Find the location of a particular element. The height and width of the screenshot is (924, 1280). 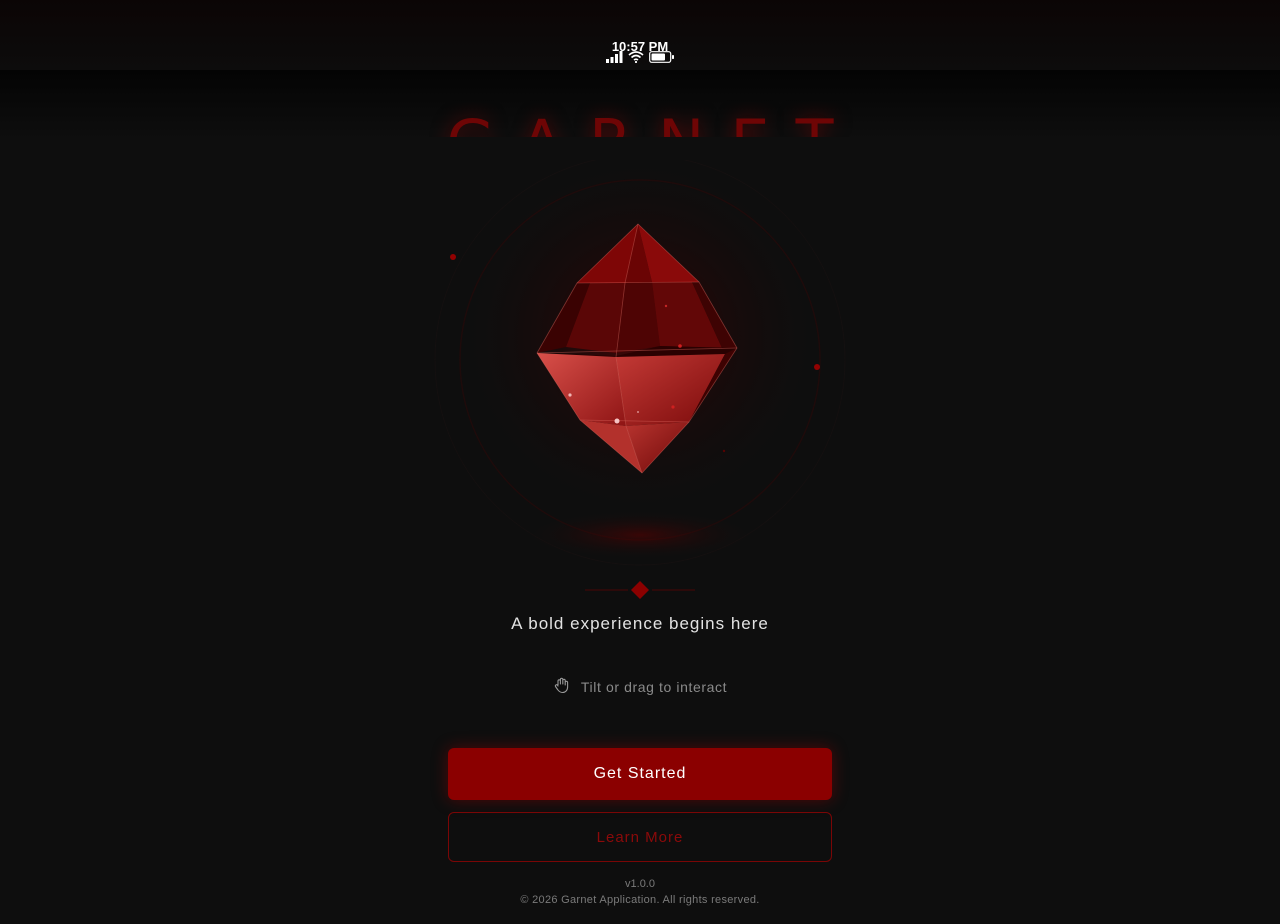

app-version: v1.0.0 is located at coordinates (640, 884).